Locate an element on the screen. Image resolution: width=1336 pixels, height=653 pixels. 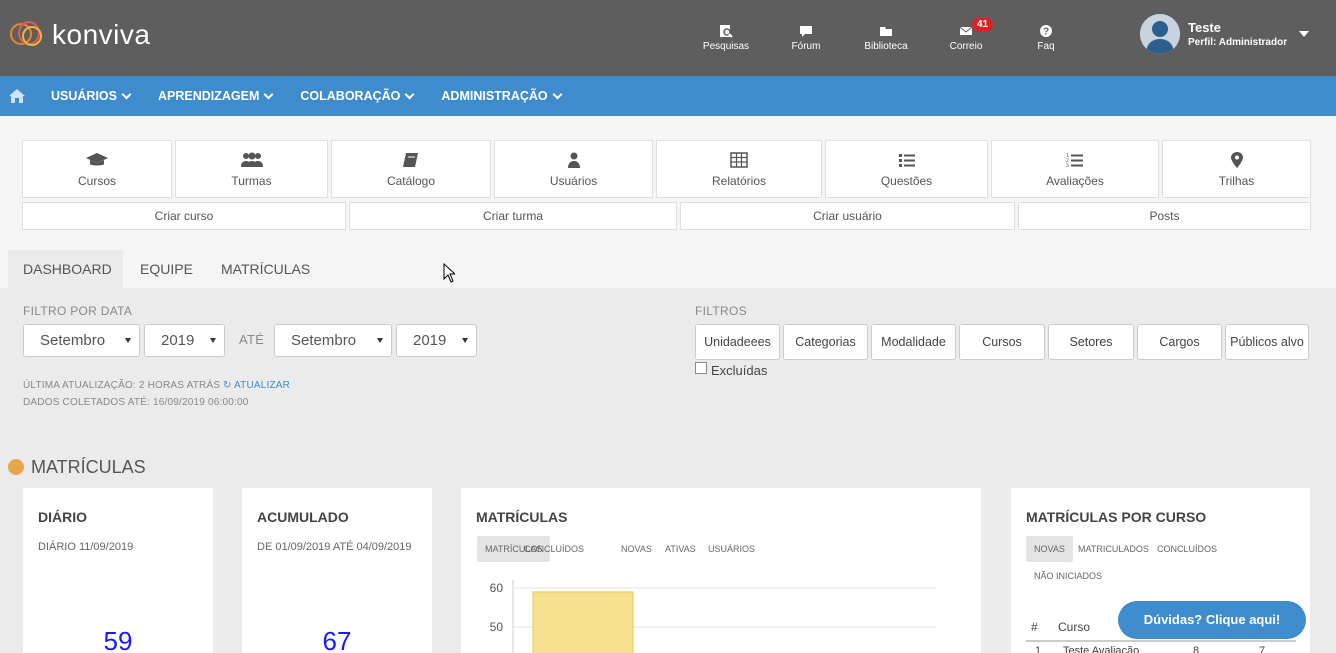
refresh-link: ↻ ATUALIZAR is located at coordinates (256, 385).